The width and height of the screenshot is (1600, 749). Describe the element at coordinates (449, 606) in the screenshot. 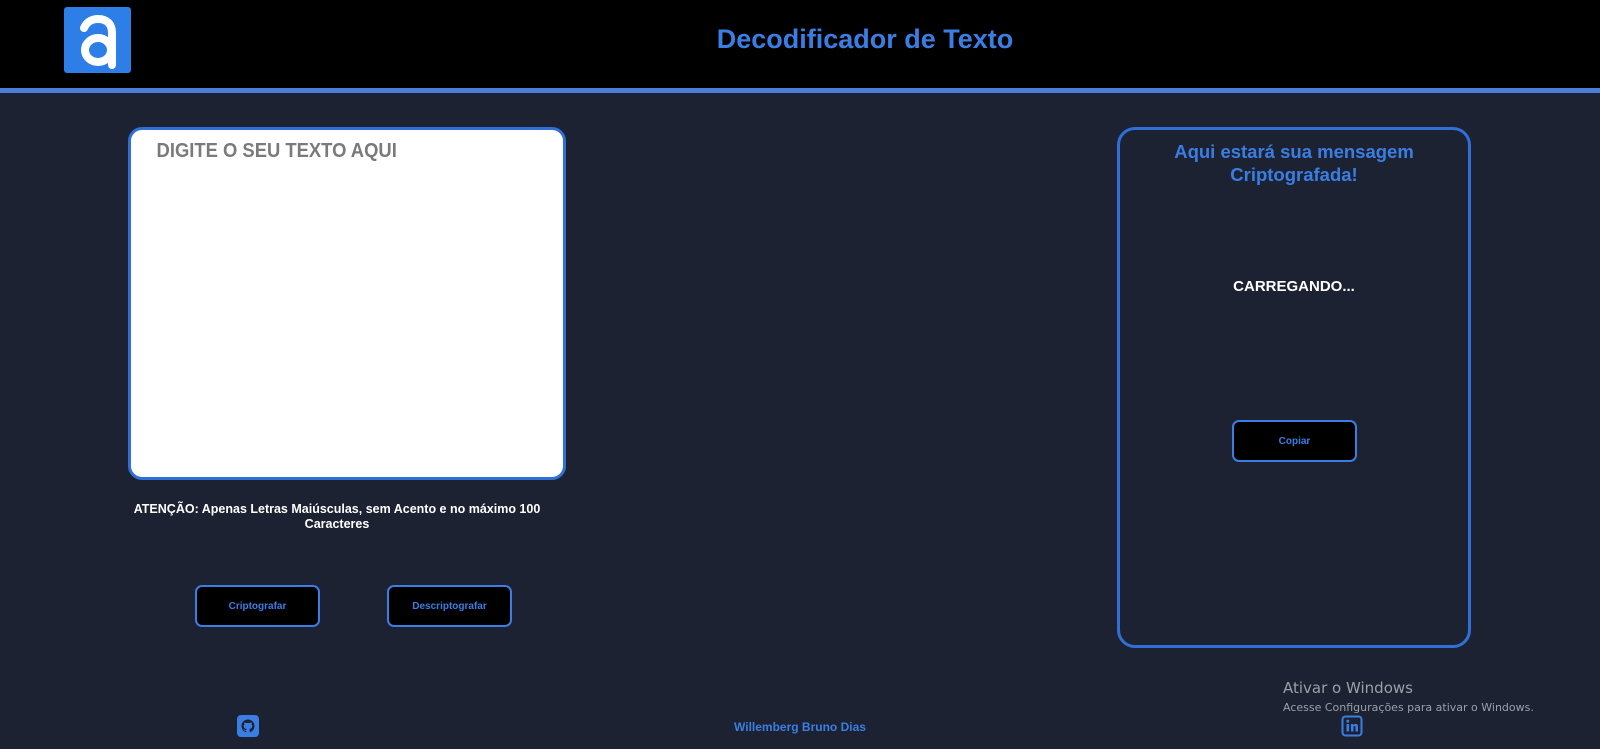

I see `decrypt-button: Descriptografar` at that location.